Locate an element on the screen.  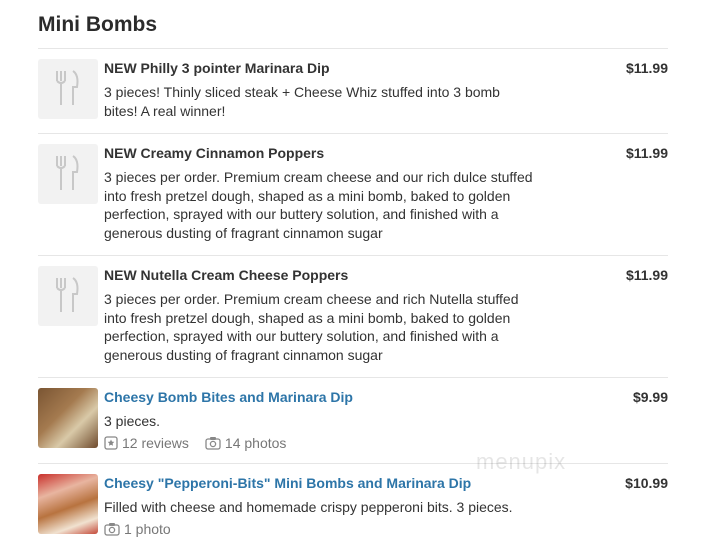
item-meta: 1 photo is located at coordinates (137, 529).